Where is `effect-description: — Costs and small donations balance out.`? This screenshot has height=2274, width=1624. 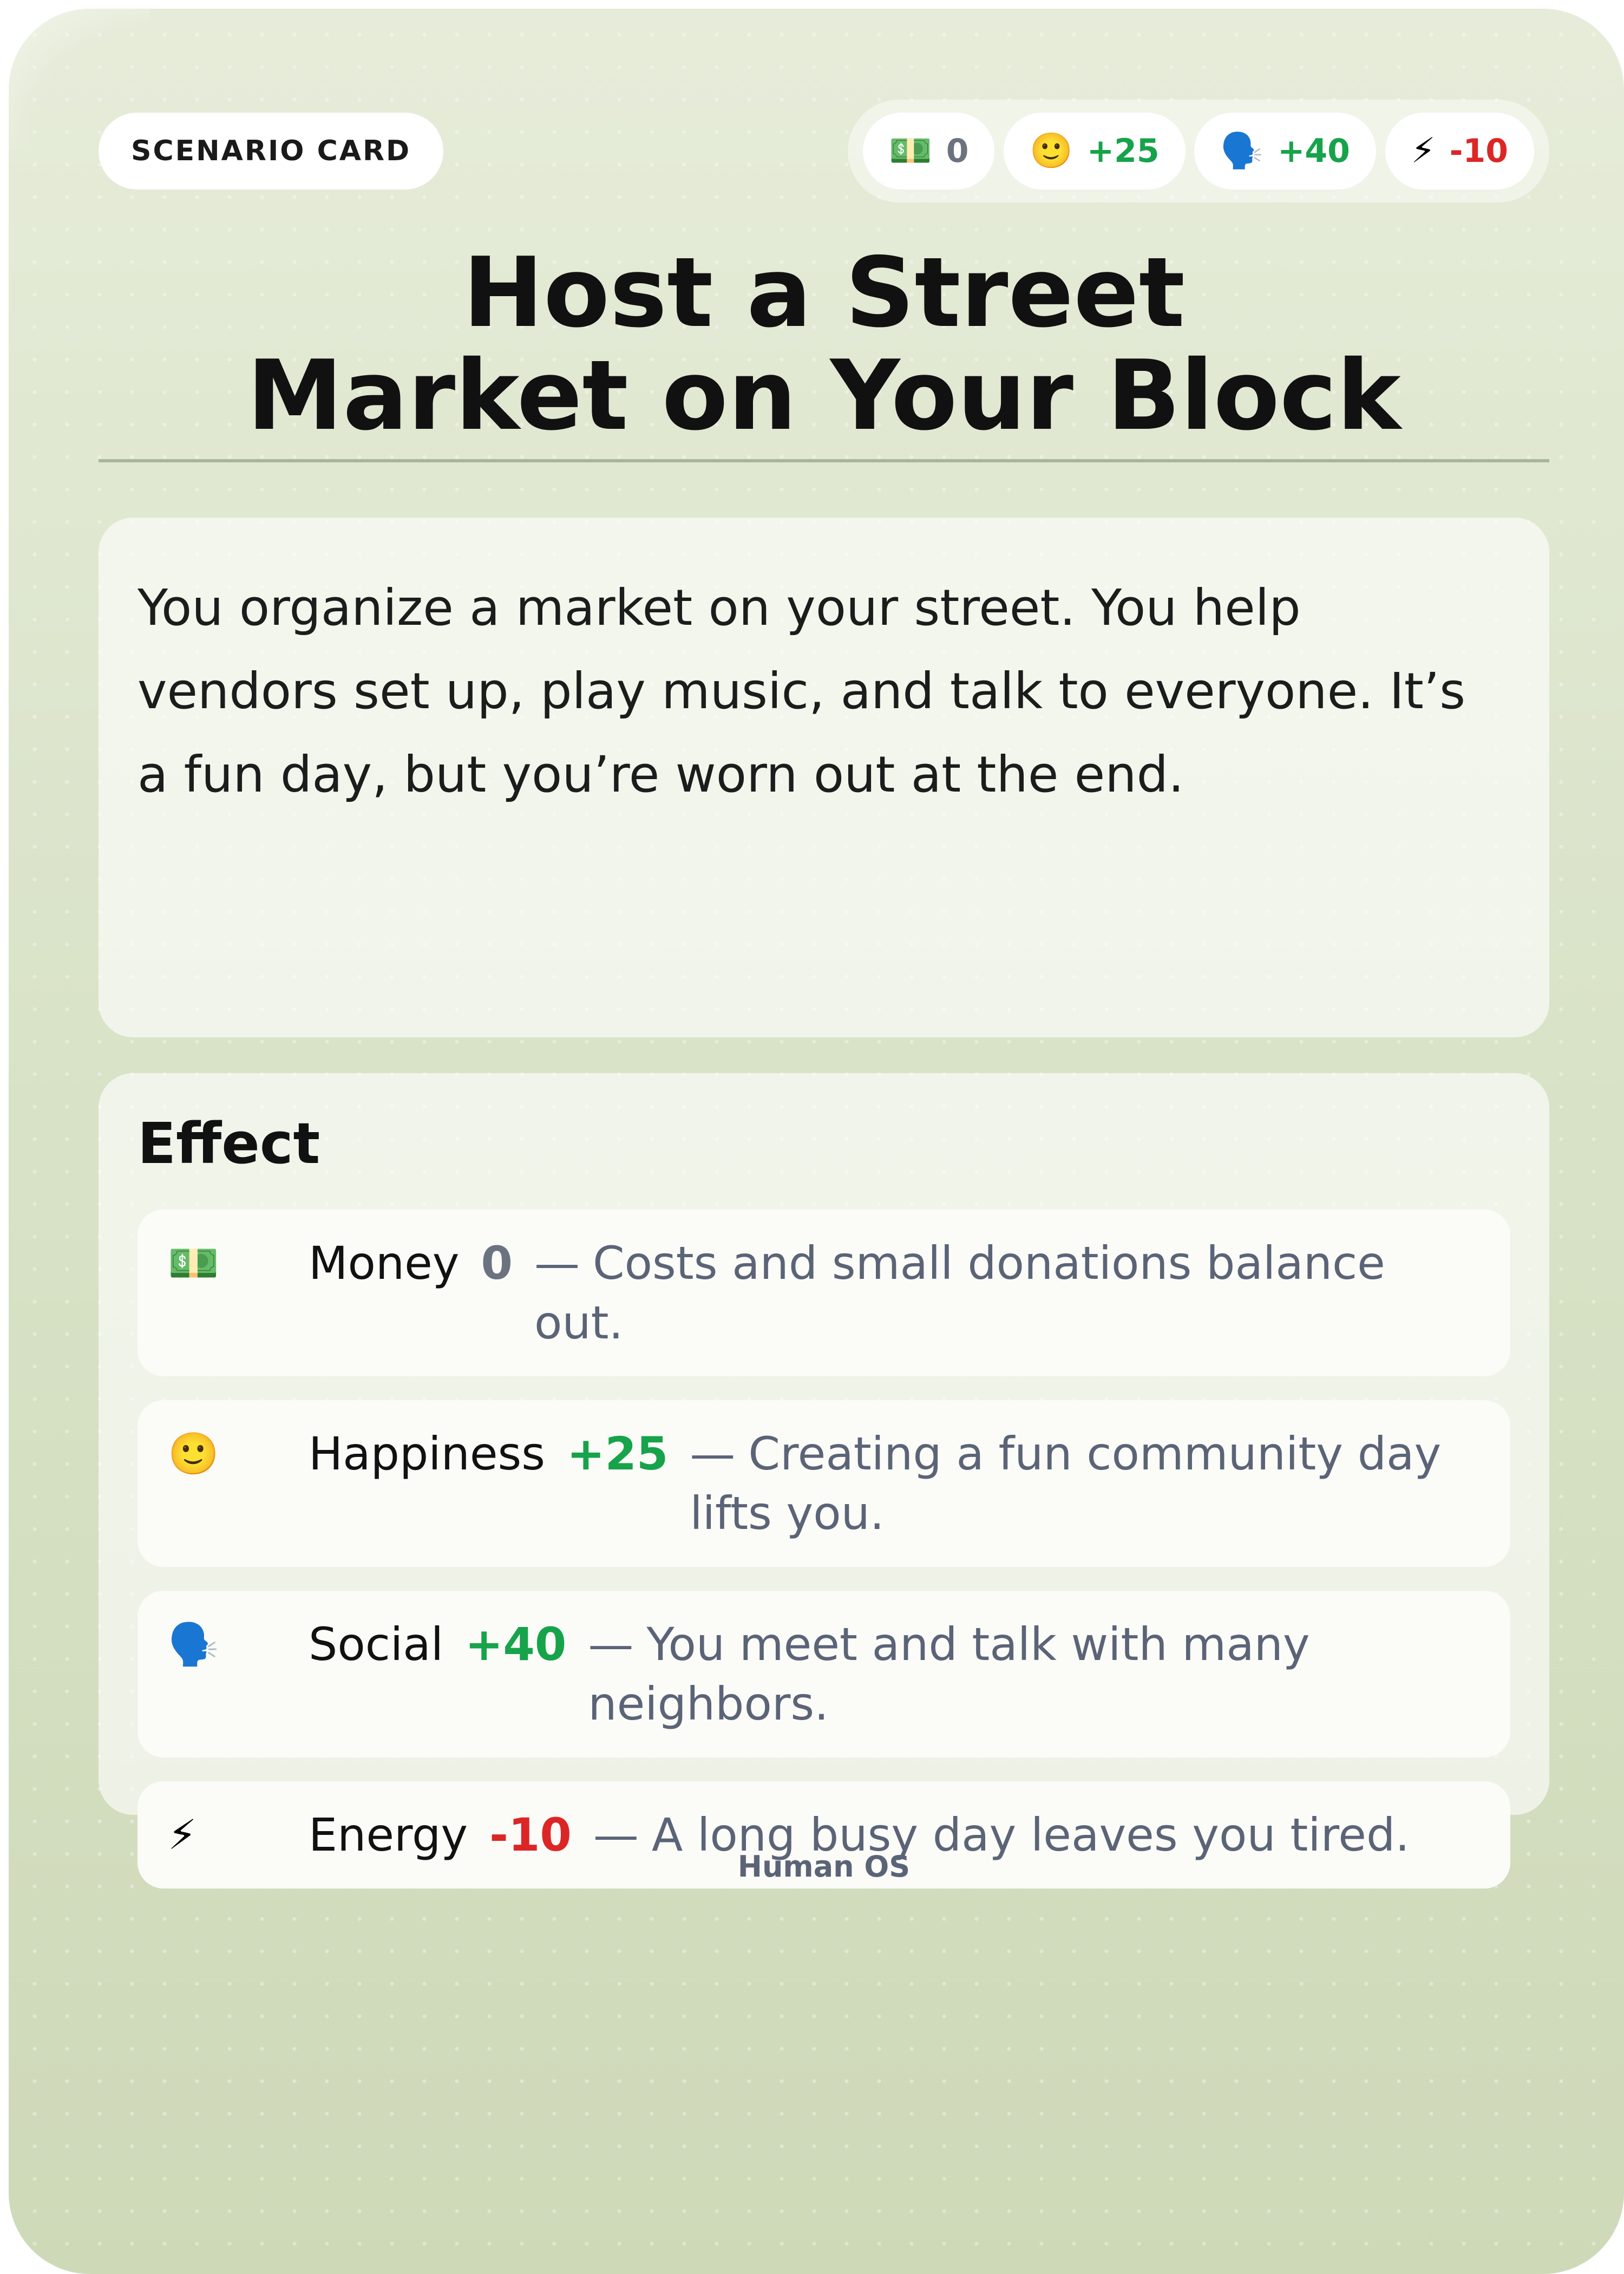 effect-description: — Costs and small donations balance out. is located at coordinates (1007, 1292).